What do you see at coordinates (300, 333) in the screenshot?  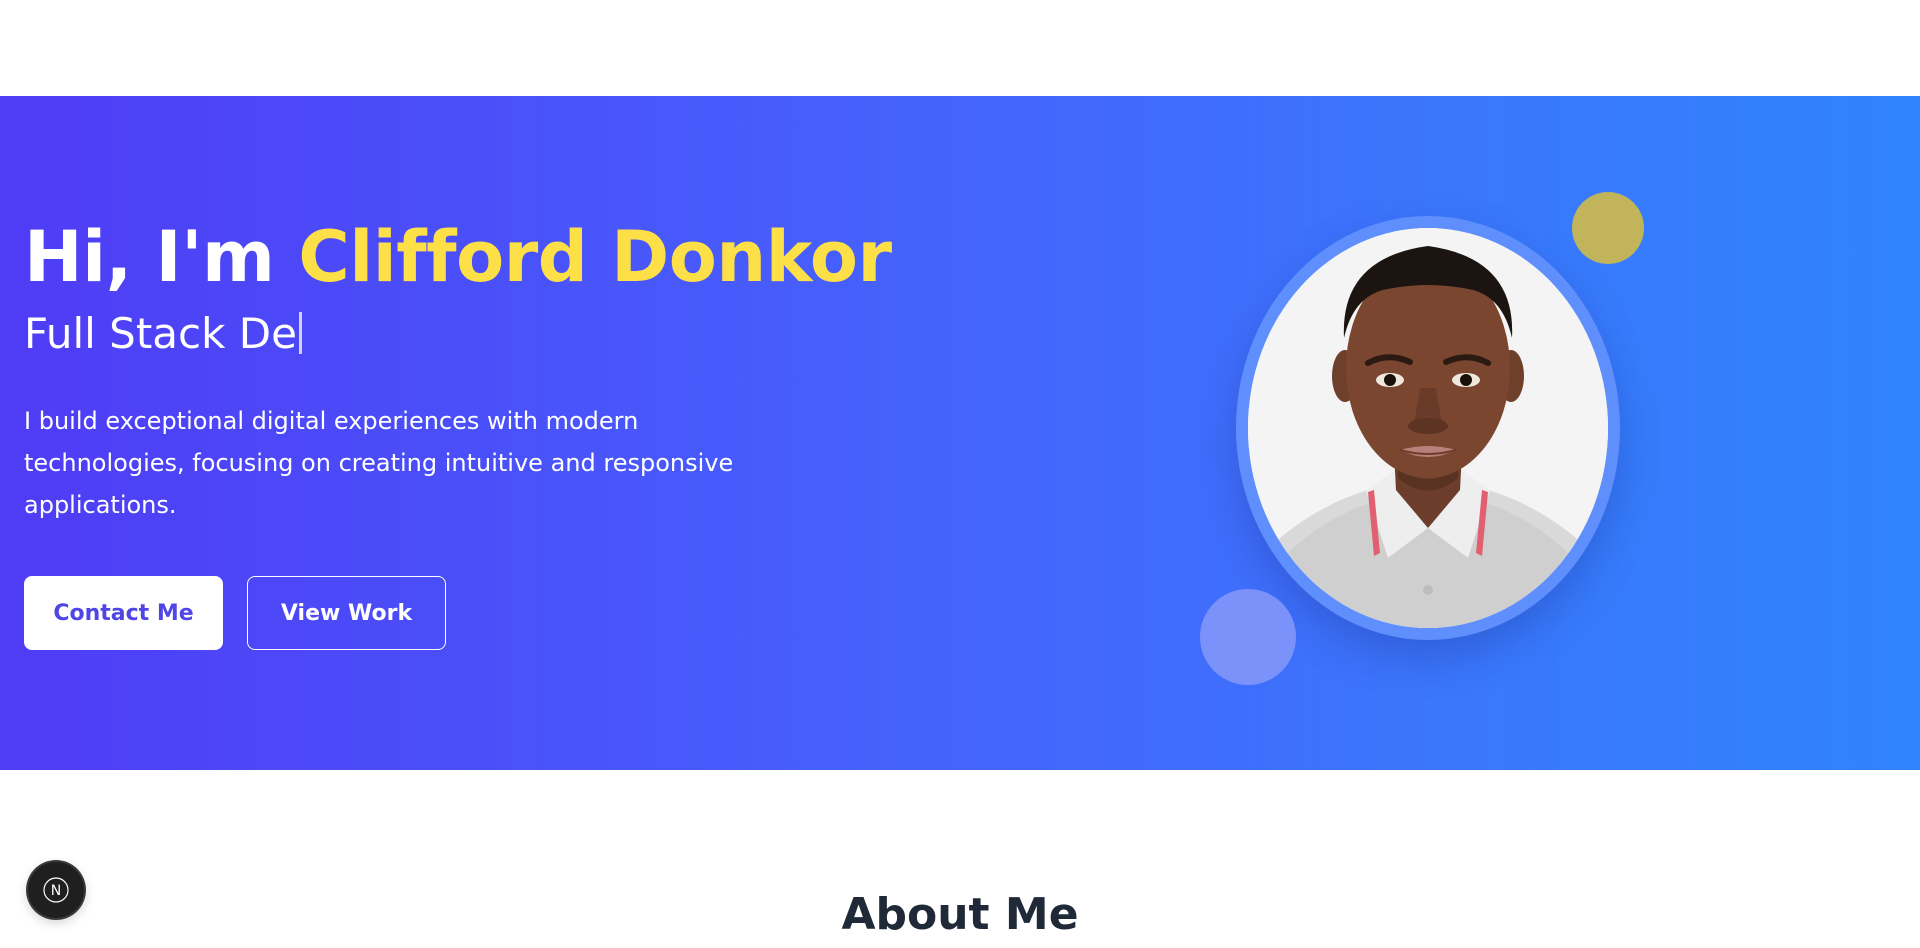 I see `typing-cursor` at bounding box center [300, 333].